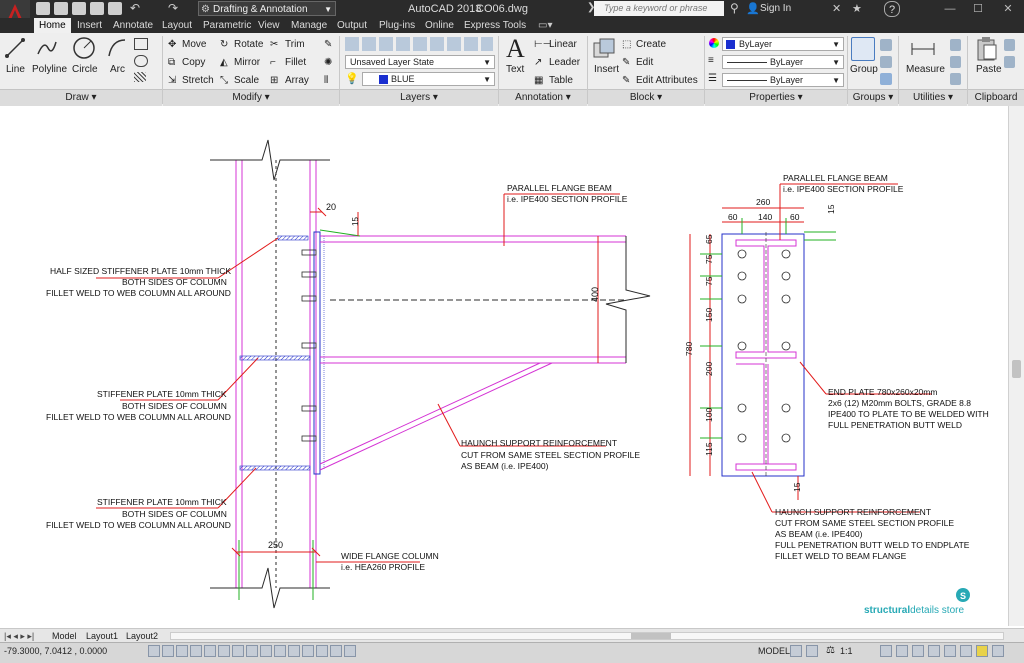 The width and height of the screenshot is (1024, 663). What do you see at coordinates (133, 25) in the screenshot?
I see `tab-annotate: Annotate` at bounding box center [133, 25].